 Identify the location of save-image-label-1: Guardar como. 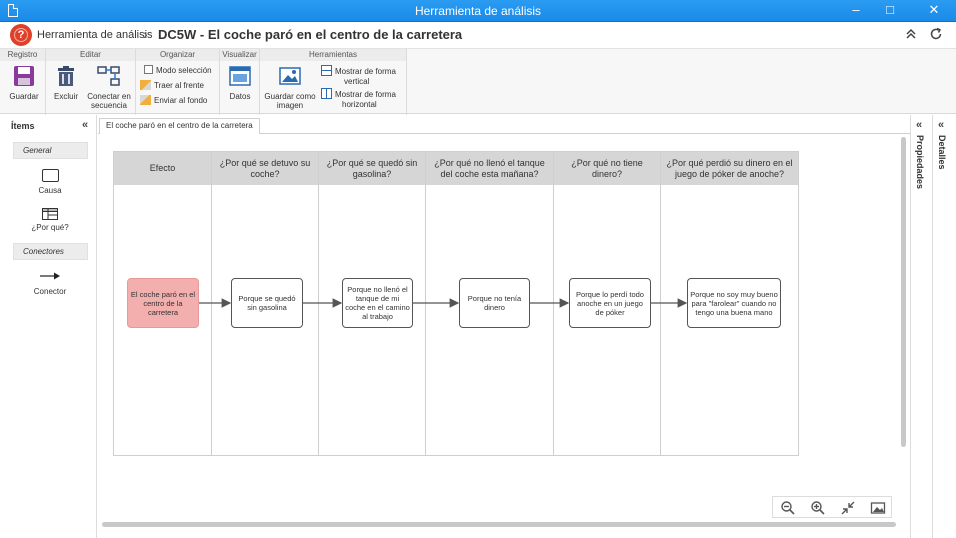
(290, 96).